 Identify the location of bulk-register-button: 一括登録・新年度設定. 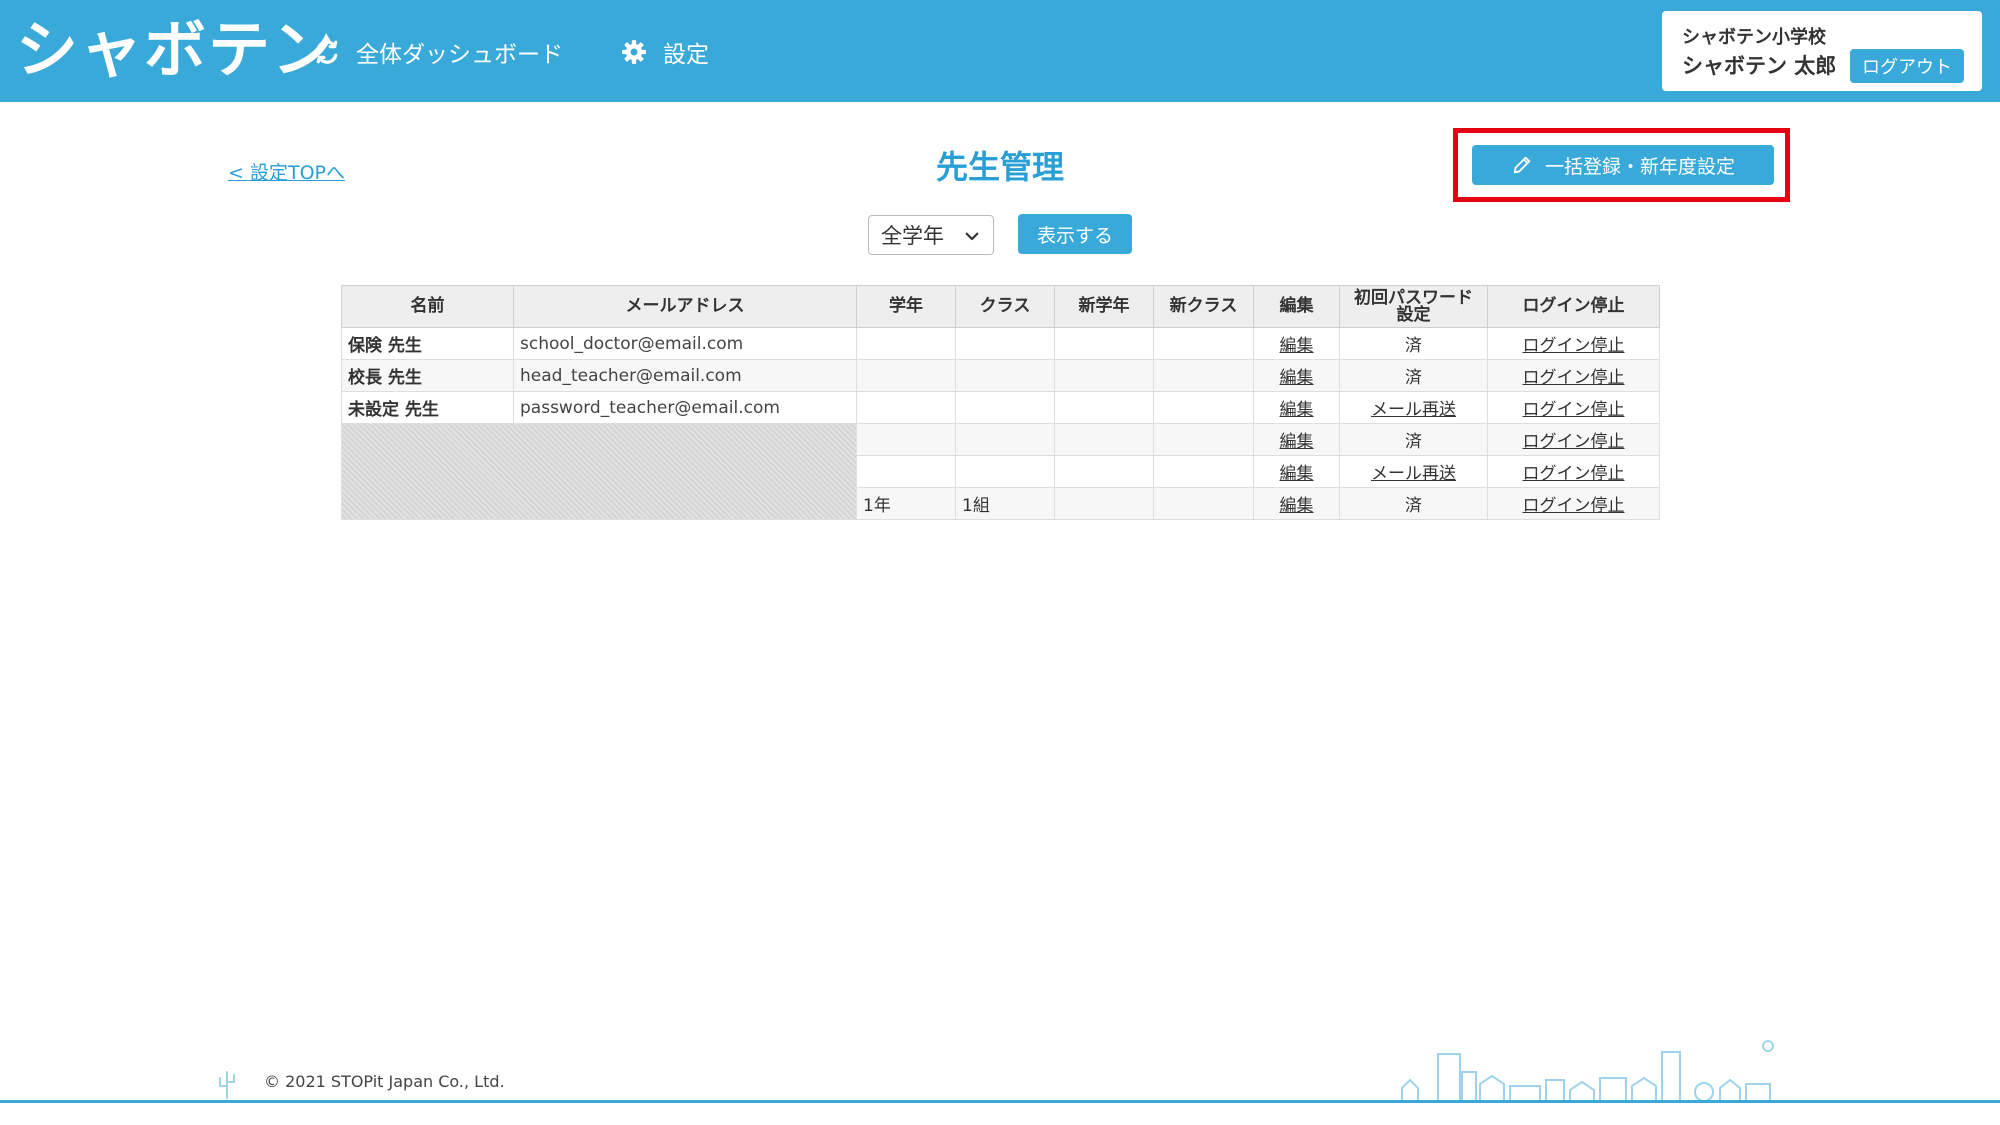
(1623, 165).